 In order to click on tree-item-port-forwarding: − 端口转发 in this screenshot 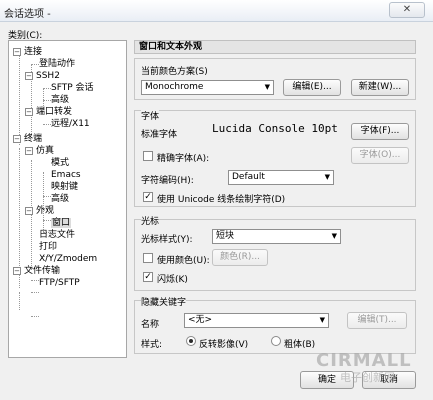, I will do `click(48, 112)`.